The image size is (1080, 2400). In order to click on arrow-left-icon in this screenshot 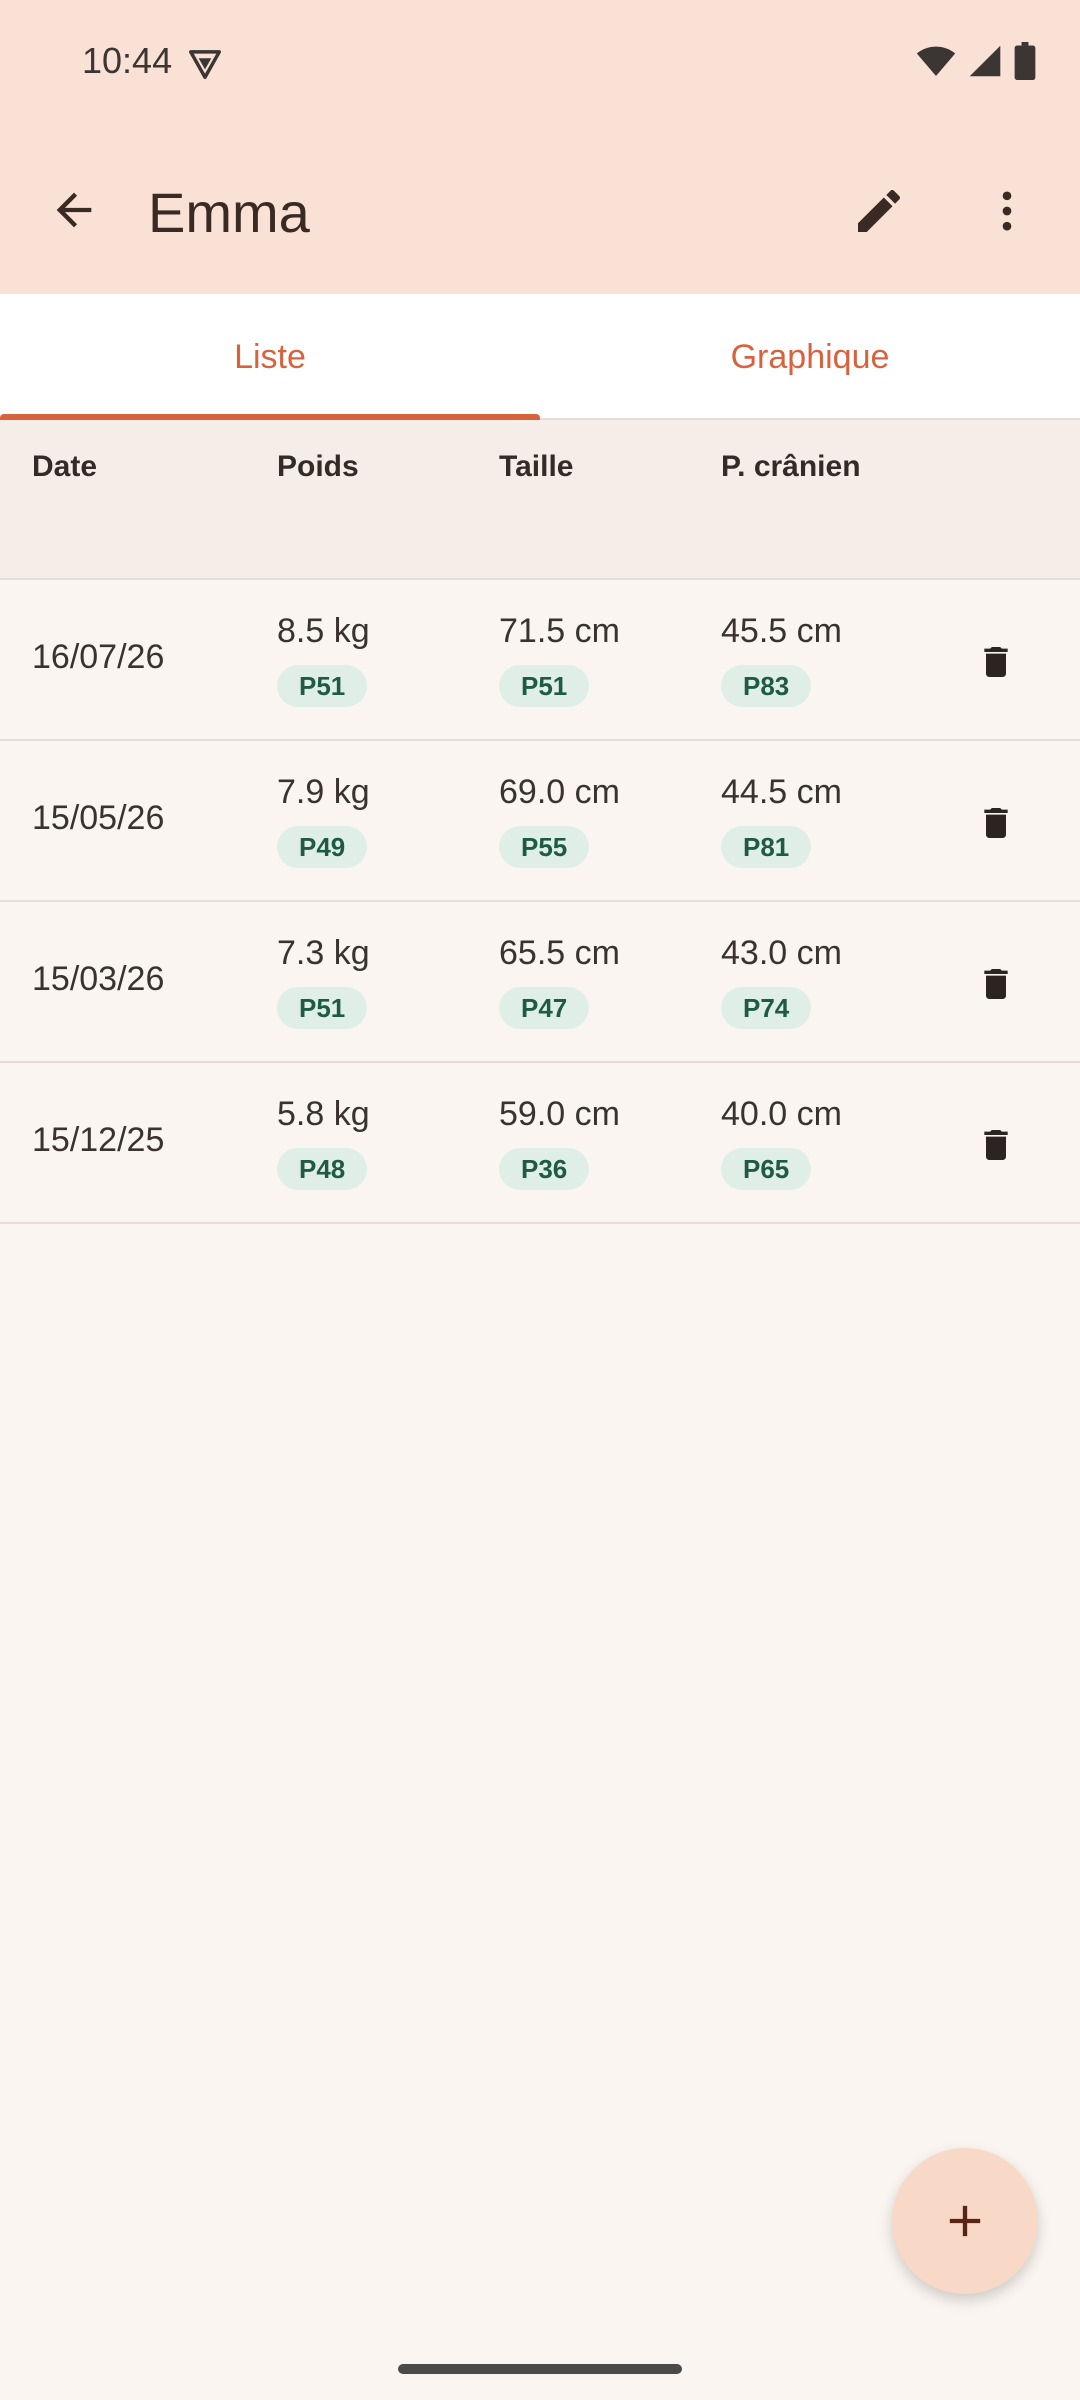, I will do `click(74, 210)`.